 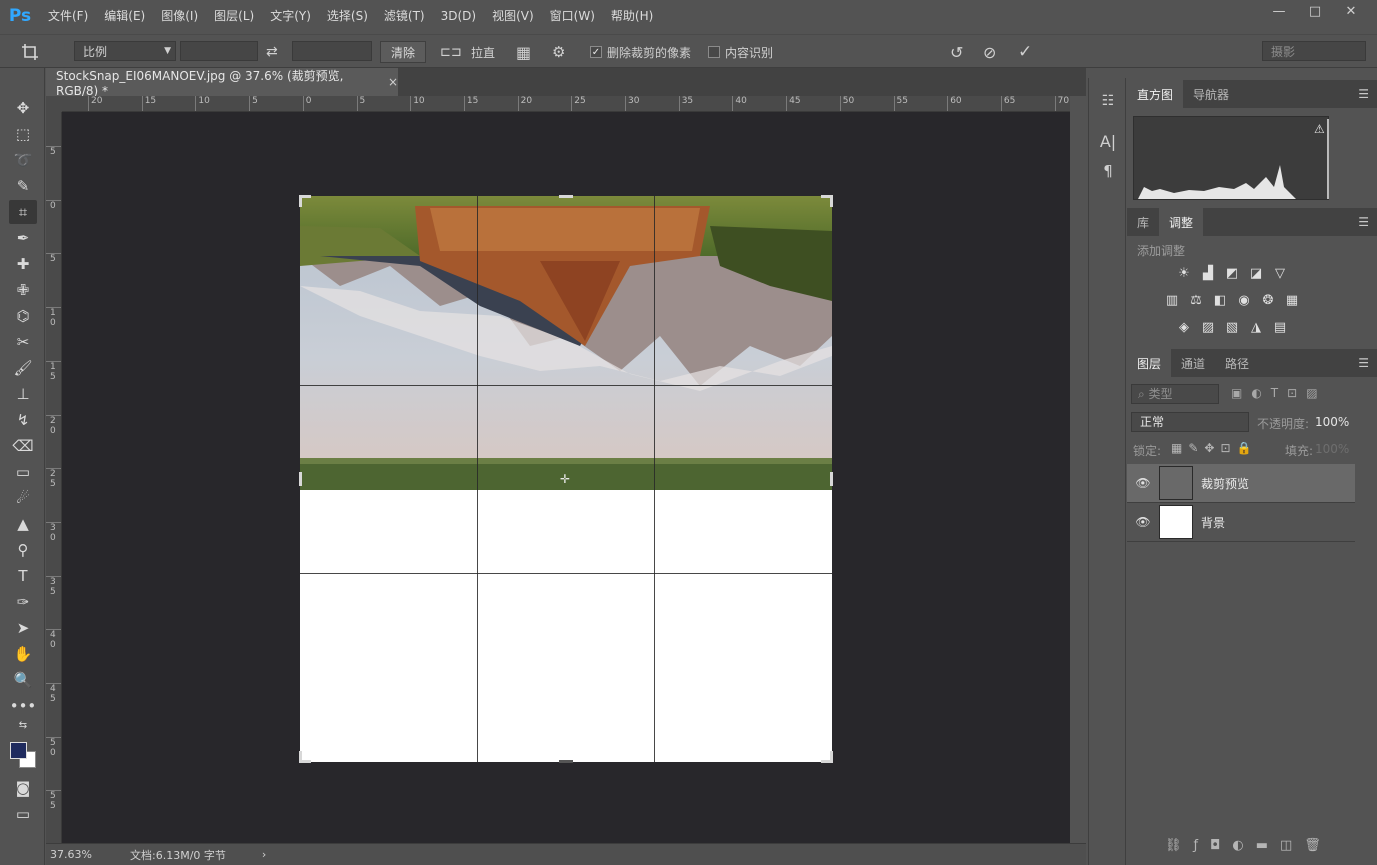 What do you see at coordinates (1280, 273) in the screenshot?
I see `vibrance-icon: ▽` at bounding box center [1280, 273].